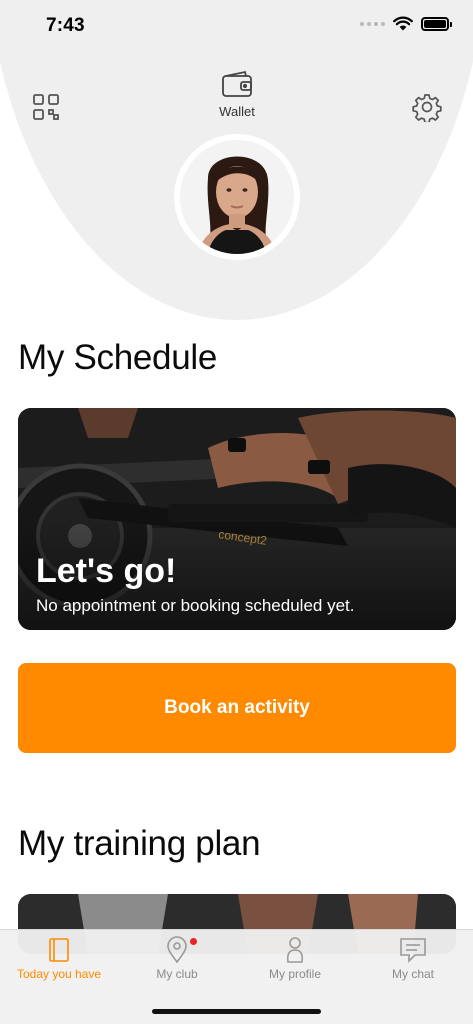  Describe the element at coordinates (436, 23) in the screenshot. I see `battery-icon` at that location.